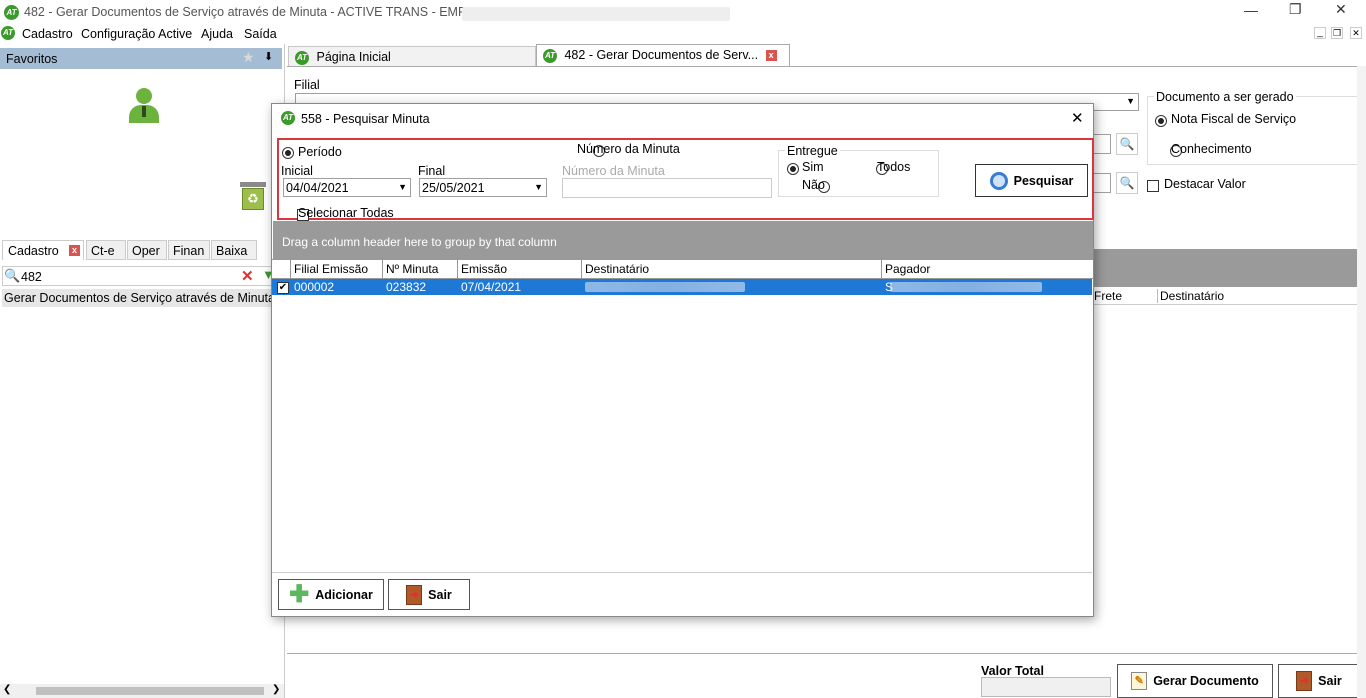  Describe the element at coordinates (11, 12) in the screenshot. I see `app-logo-icon: AT` at that location.